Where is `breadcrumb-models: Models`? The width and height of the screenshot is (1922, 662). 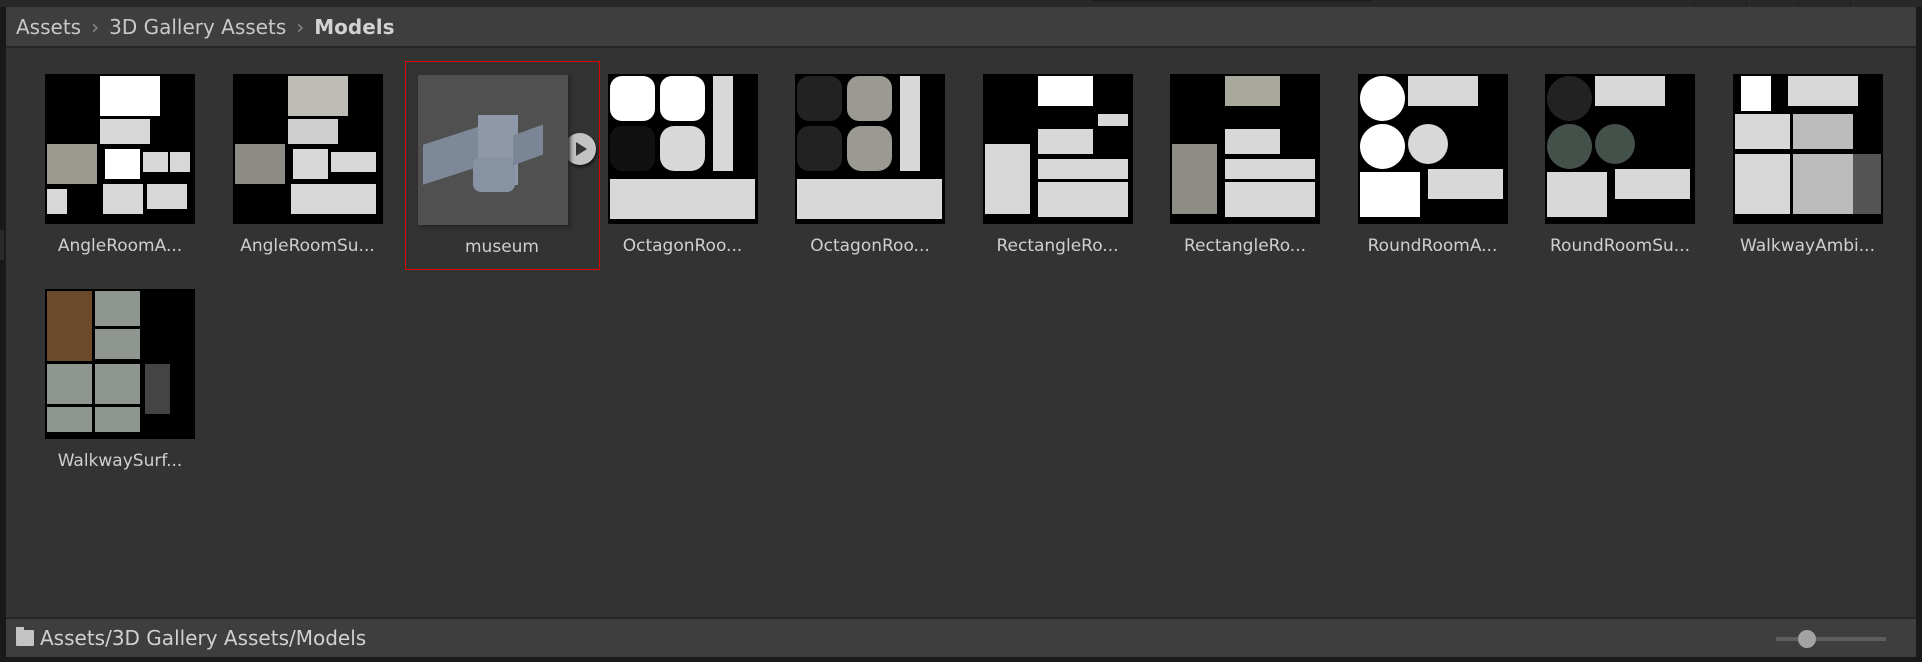 breadcrumb-models: Models is located at coordinates (354, 27).